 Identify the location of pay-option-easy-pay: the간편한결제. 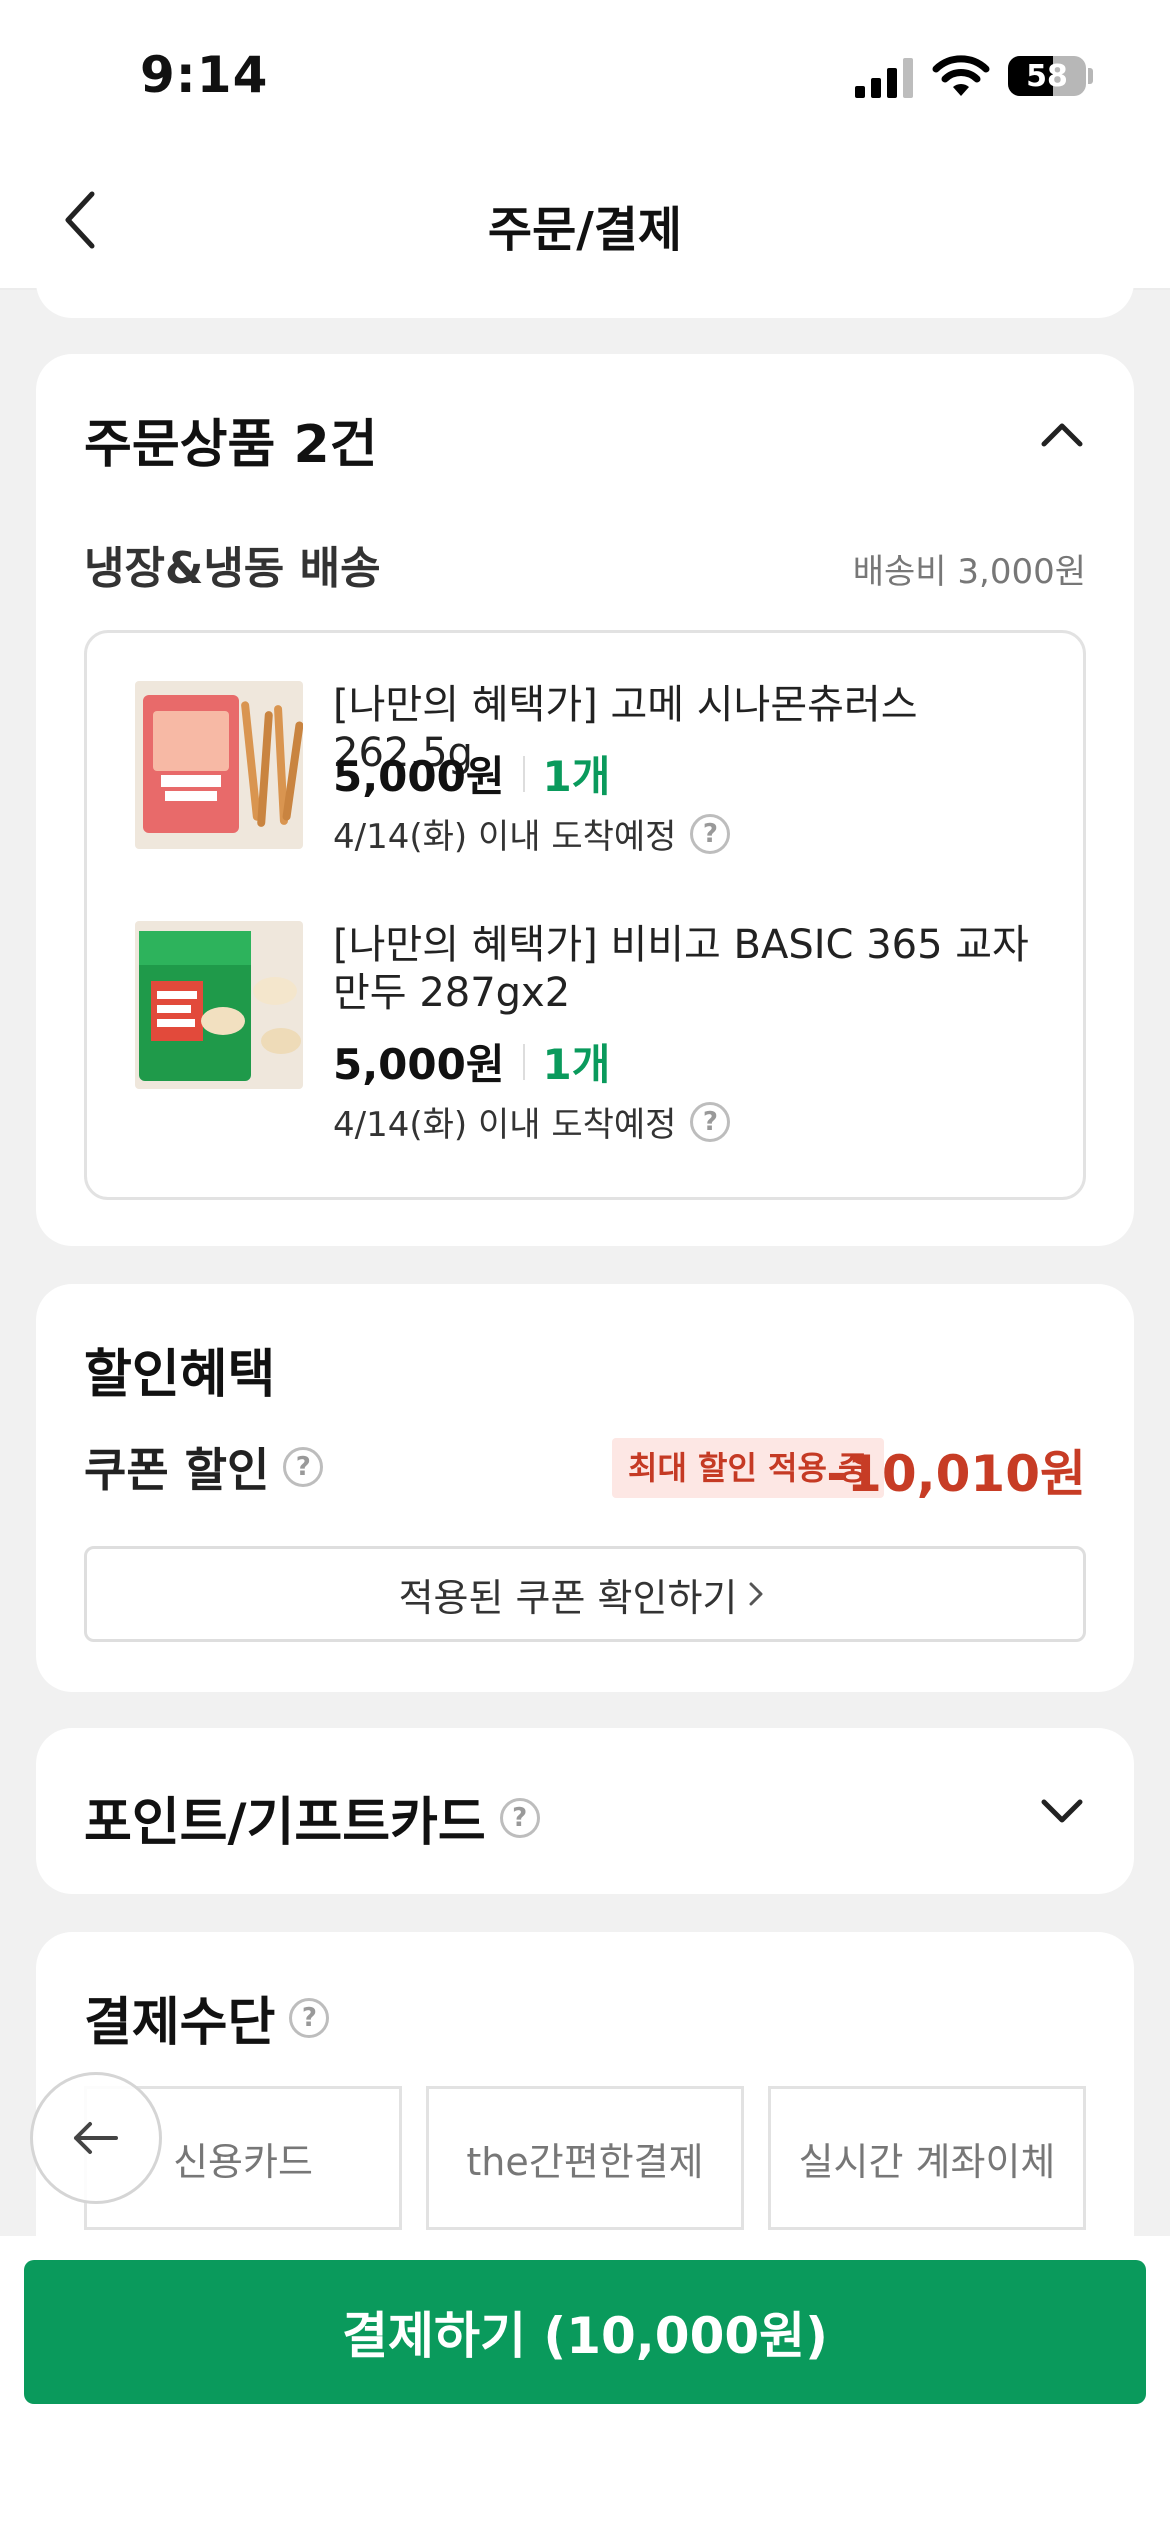
(585, 2158).